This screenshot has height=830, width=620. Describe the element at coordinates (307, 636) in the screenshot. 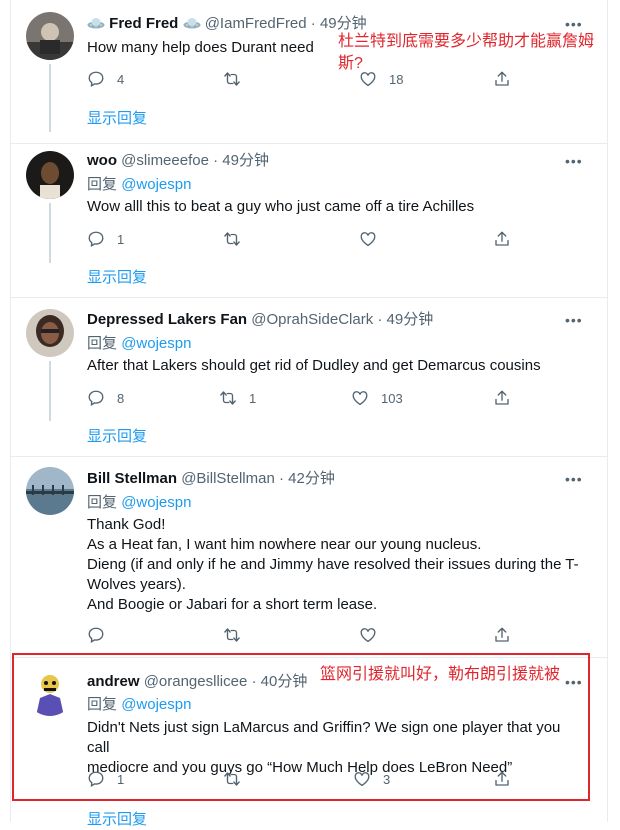

I see `tweet-actions` at that location.